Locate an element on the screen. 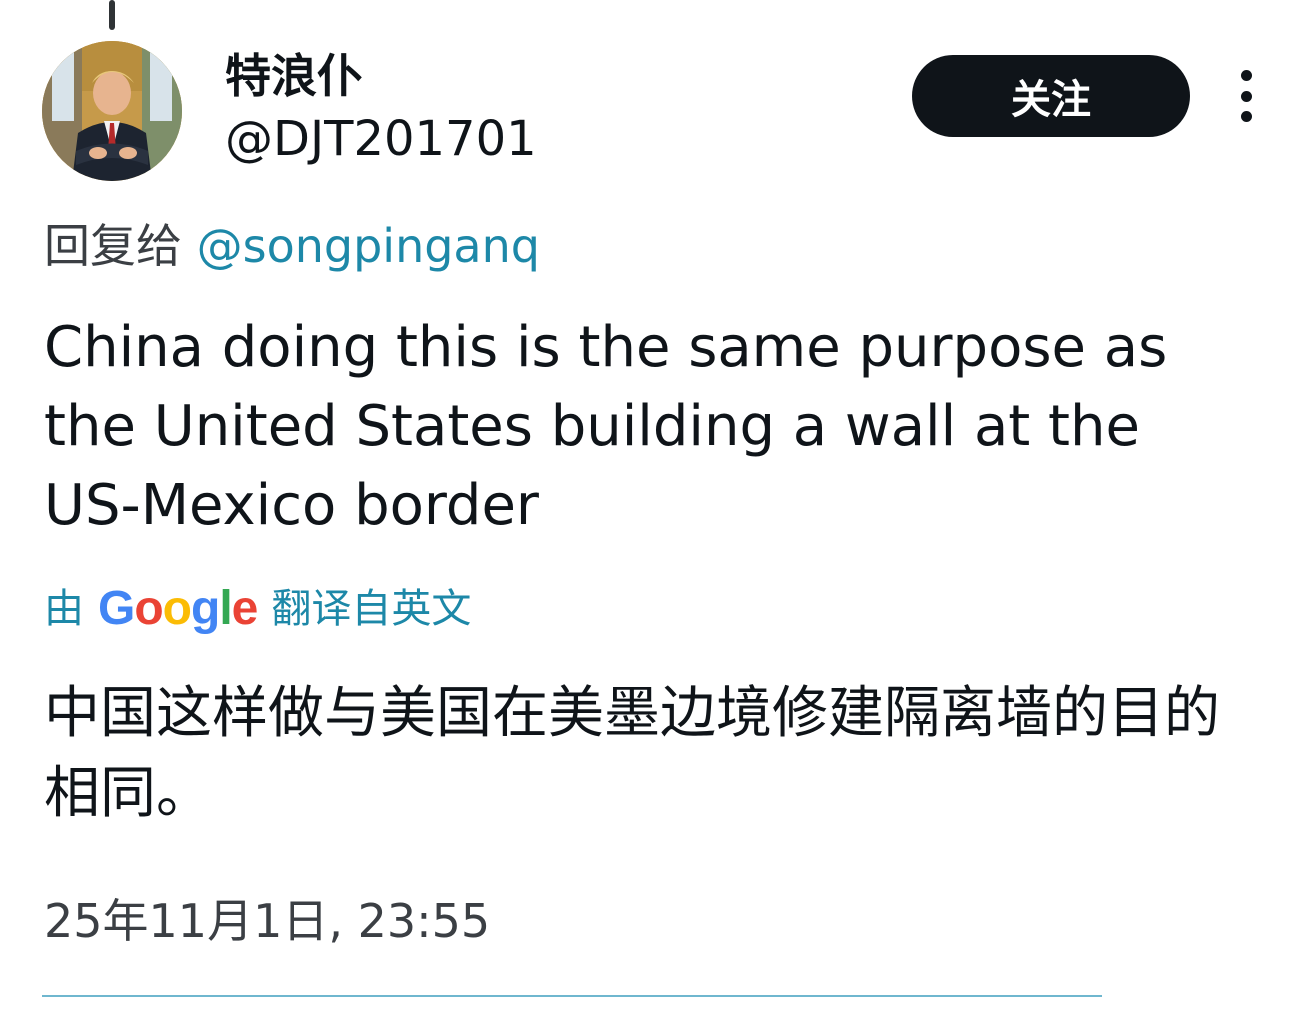 The image size is (1316, 1024). divider is located at coordinates (572, 996).